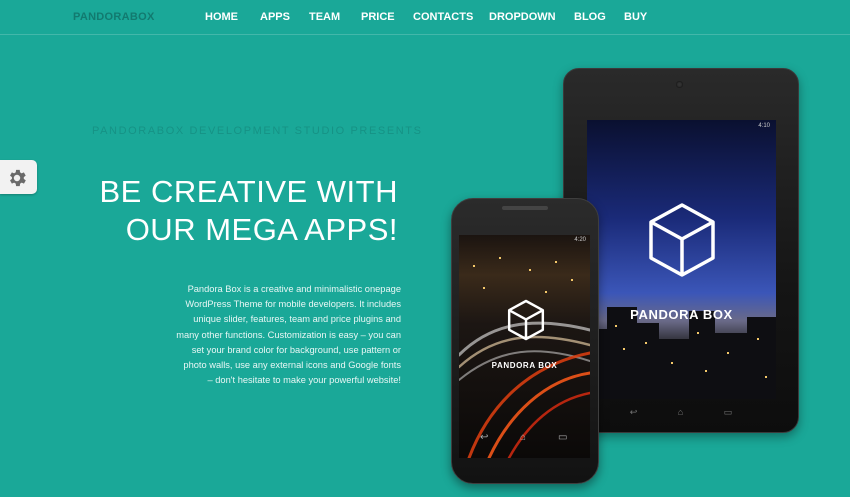 This screenshot has height=497, width=850. I want to click on brand-logo-text: PANDORABOX, so click(114, 17).